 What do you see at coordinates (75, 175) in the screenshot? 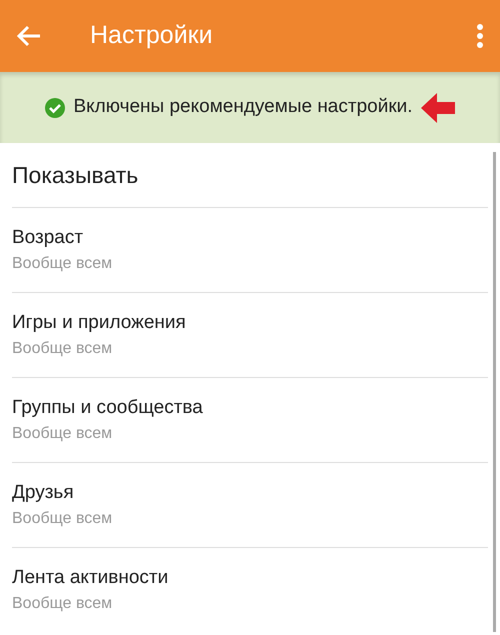
I see `section-header: Показывать` at bounding box center [75, 175].